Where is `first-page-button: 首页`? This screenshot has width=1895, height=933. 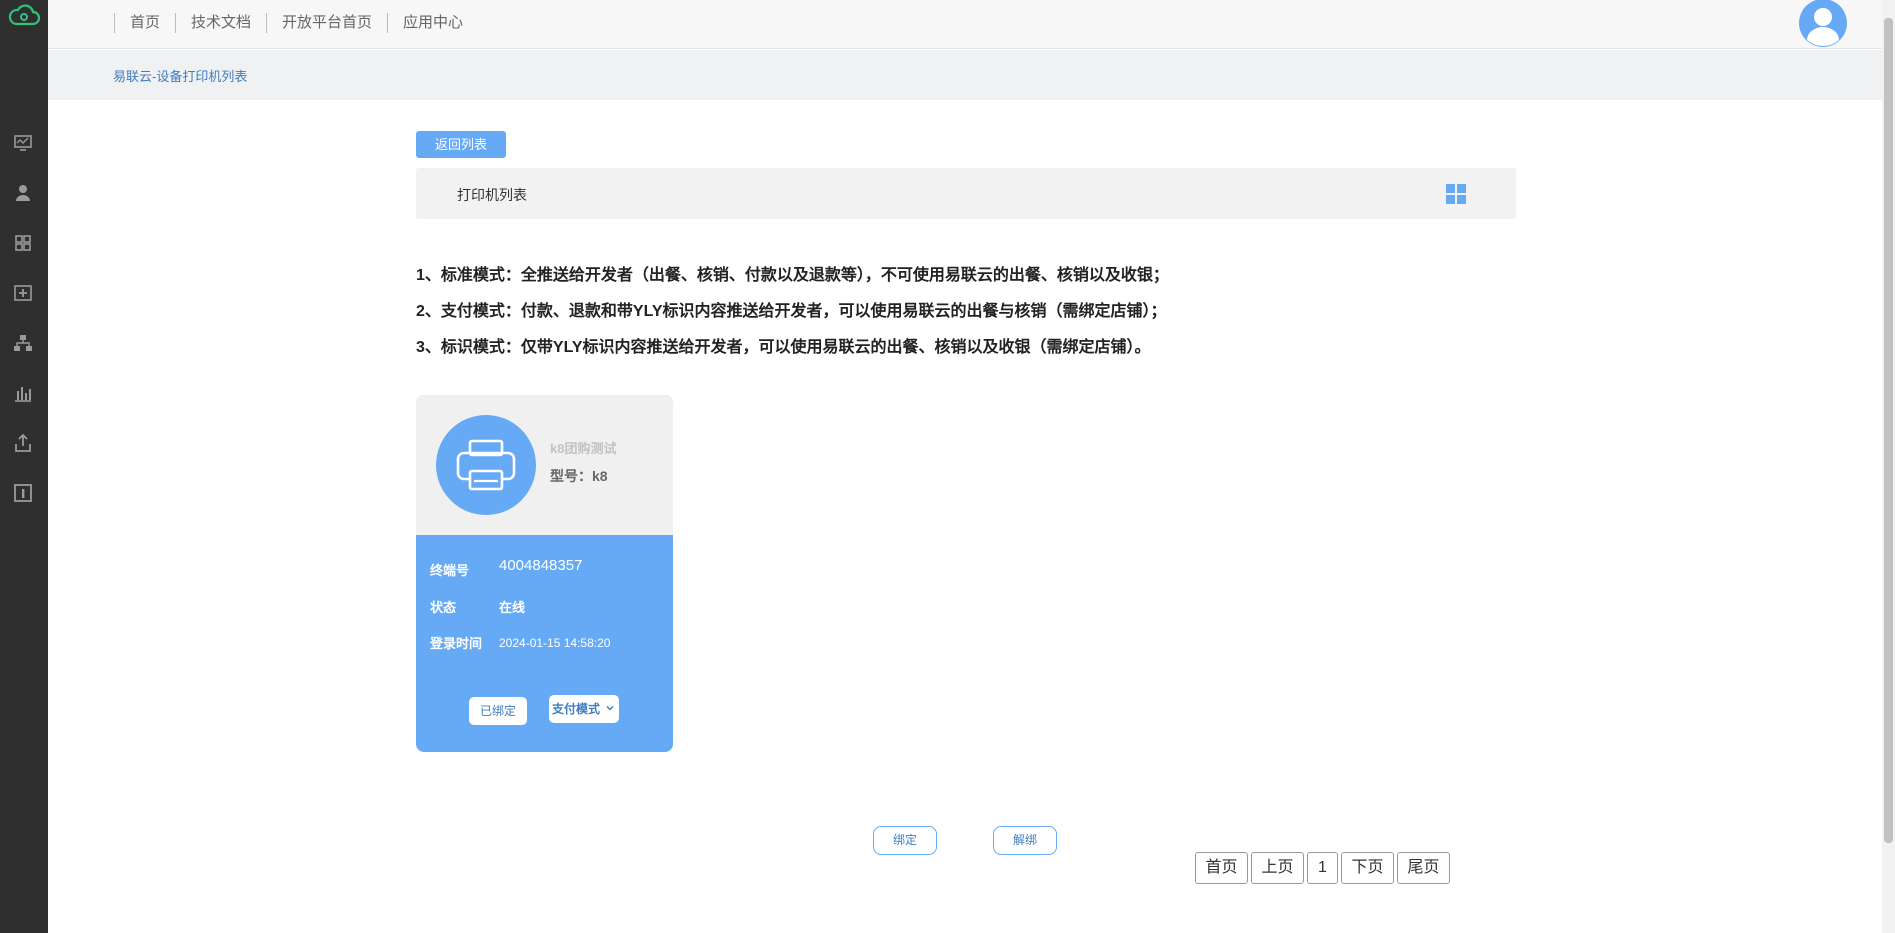 first-page-button: 首页 is located at coordinates (1221, 868).